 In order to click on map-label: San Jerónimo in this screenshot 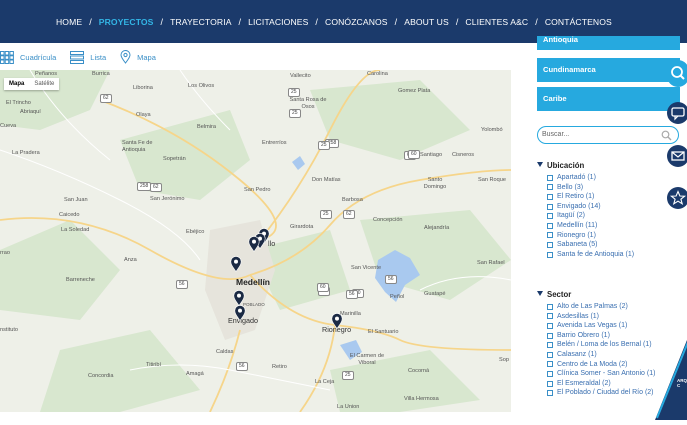, I will do `click(167, 199)`.